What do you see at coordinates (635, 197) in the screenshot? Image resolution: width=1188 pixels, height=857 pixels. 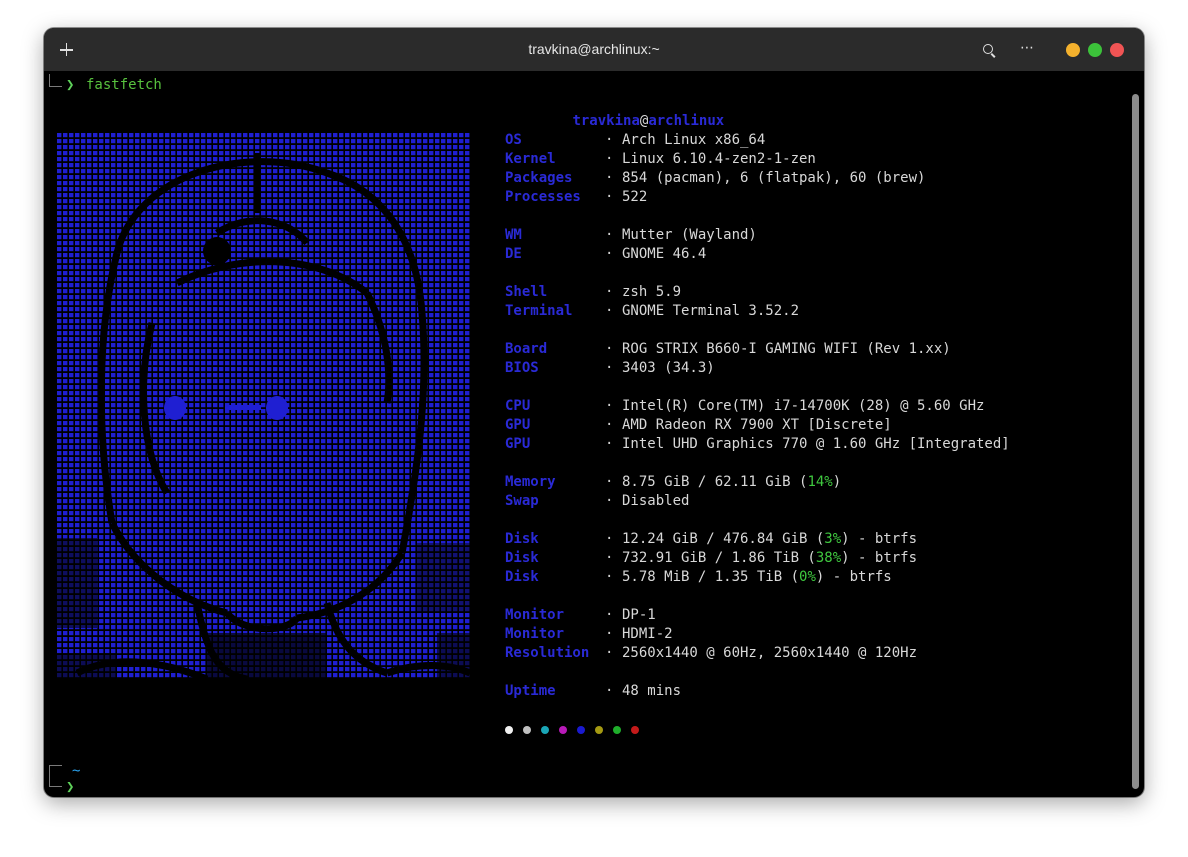 I see `info-value: 522` at bounding box center [635, 197].